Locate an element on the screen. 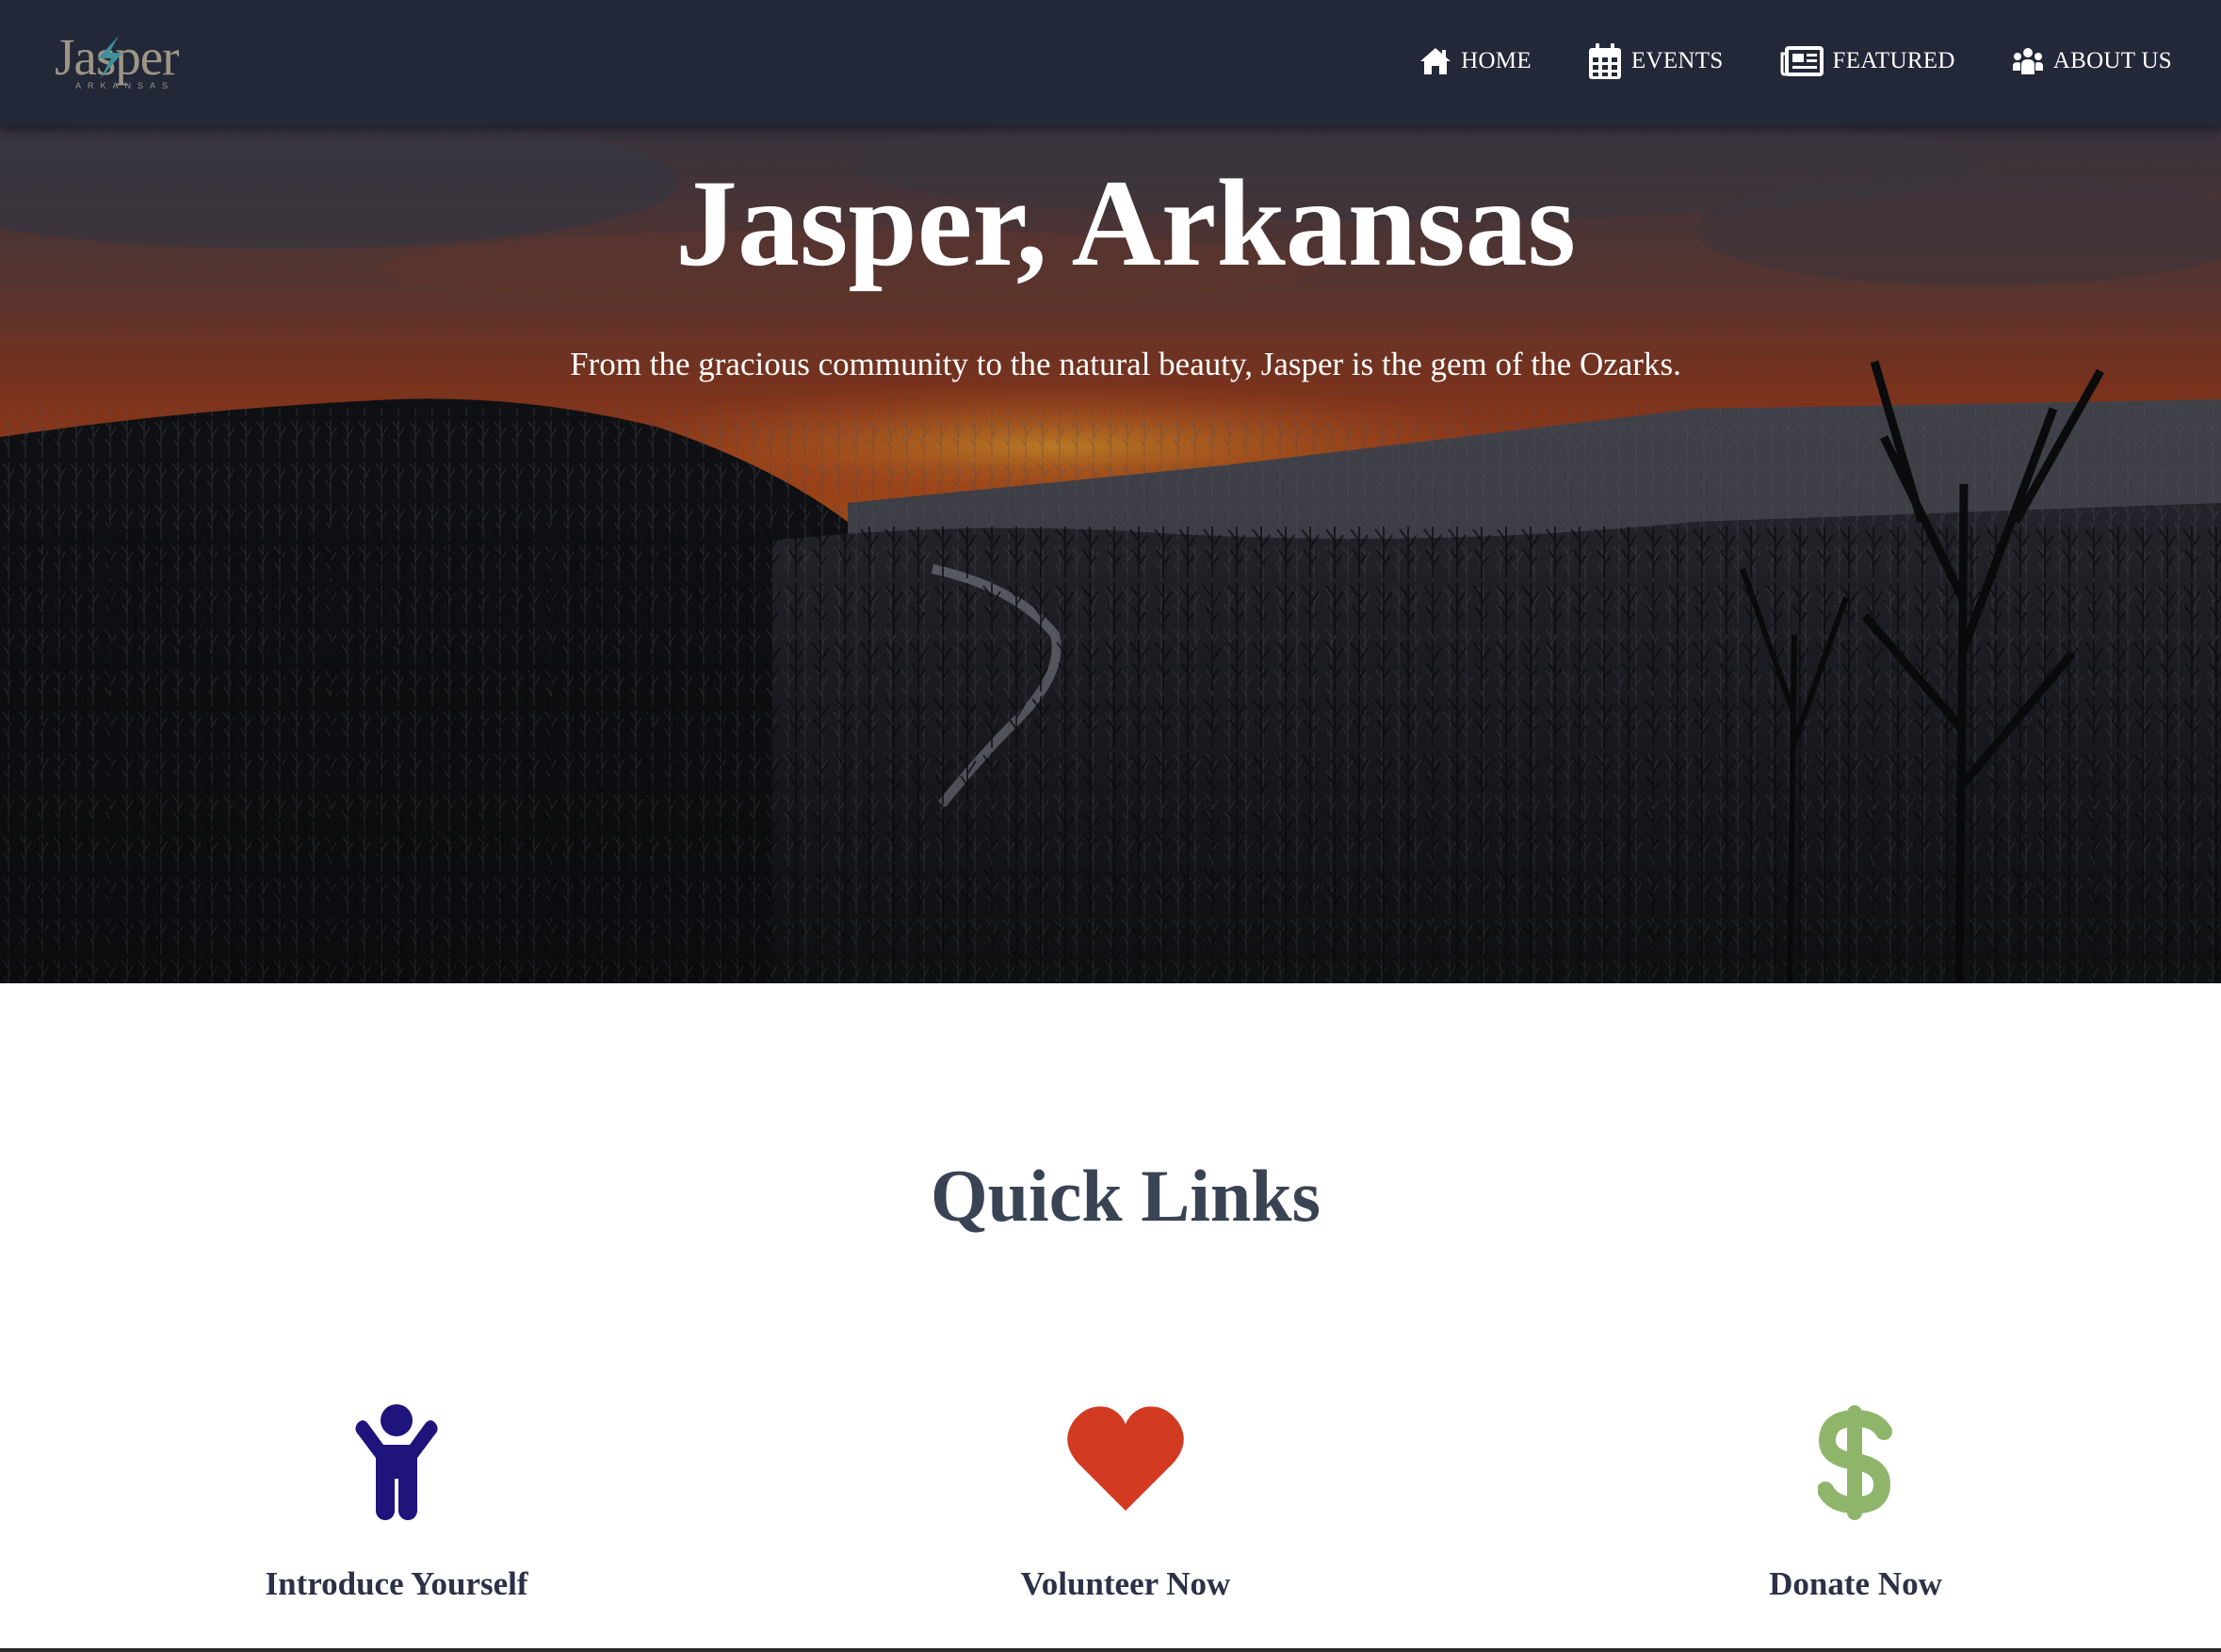  quick-link-donate-now: Donate Now is located at coordinates (1855, 1504).